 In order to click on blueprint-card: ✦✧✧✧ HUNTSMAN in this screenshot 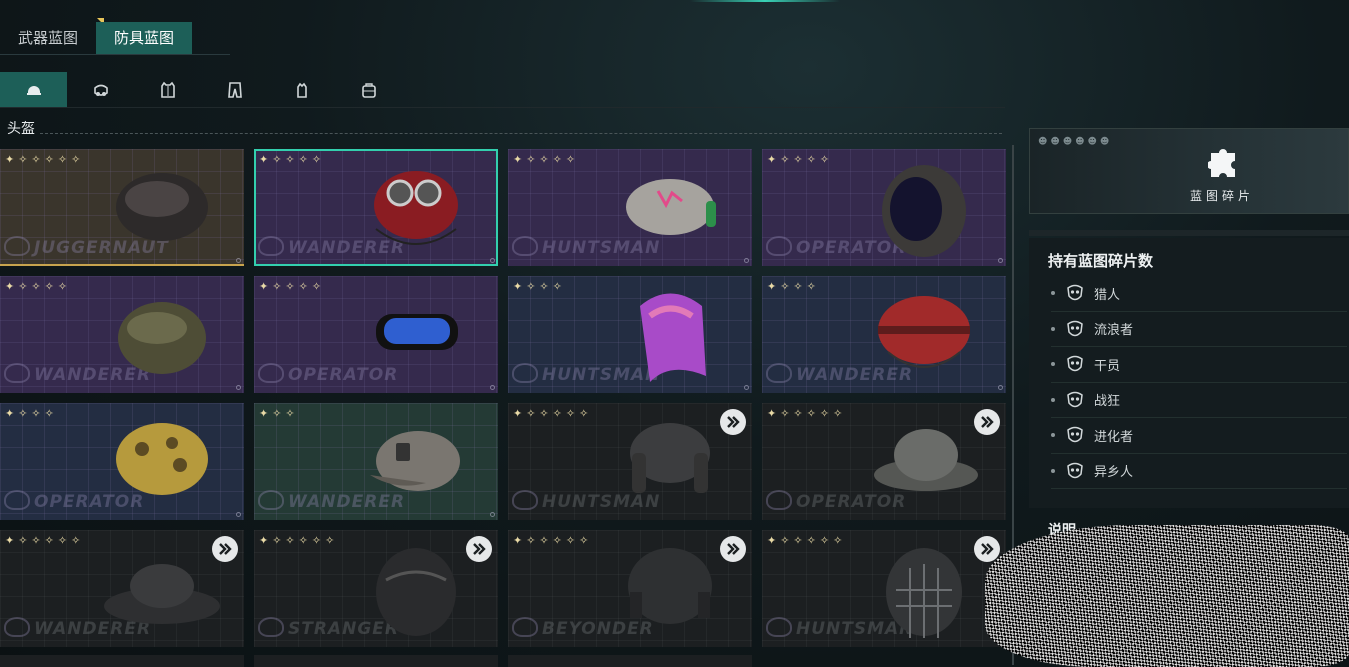, I will do `click(630, 334)`.